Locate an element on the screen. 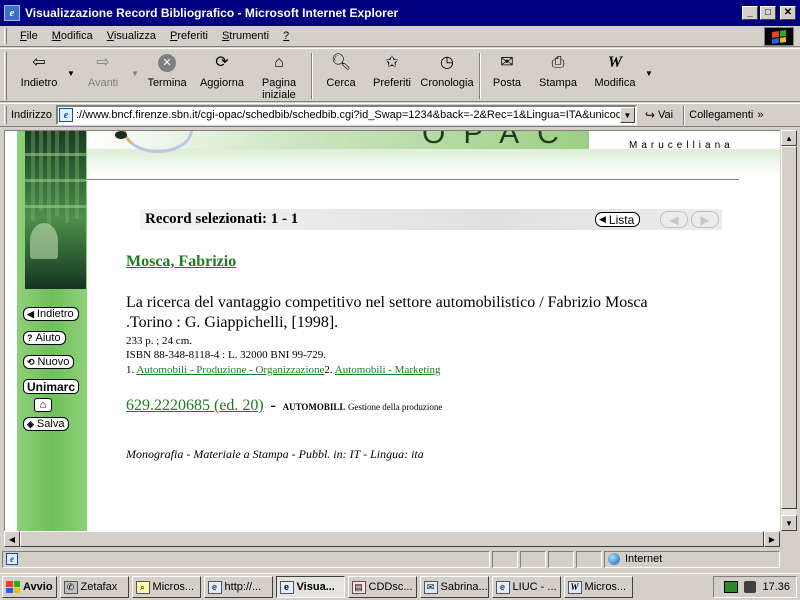  horizontal-scrollbar: ◀ ▶ is located at coordinates (392, 539).